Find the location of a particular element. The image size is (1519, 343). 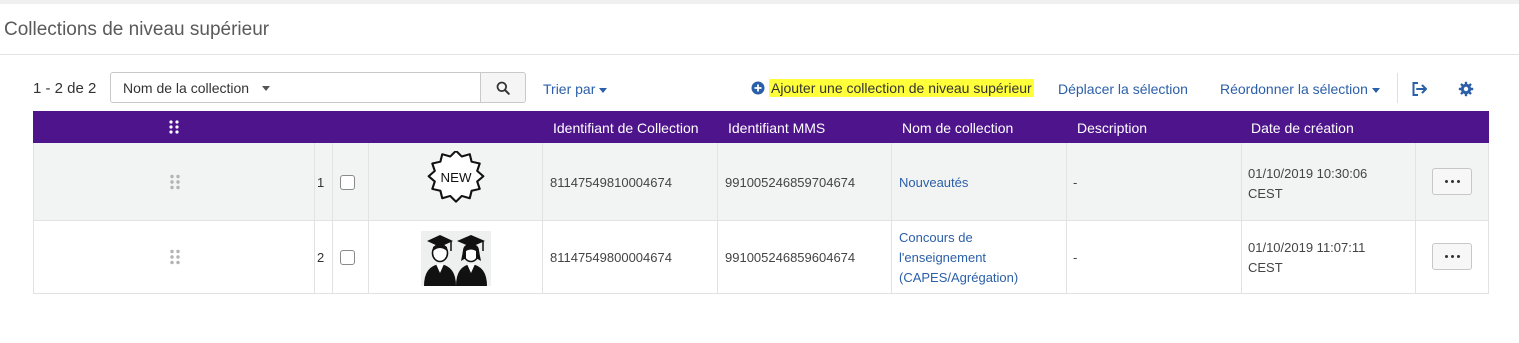

row-order-number: 2 is located at coordinates (321, 257).